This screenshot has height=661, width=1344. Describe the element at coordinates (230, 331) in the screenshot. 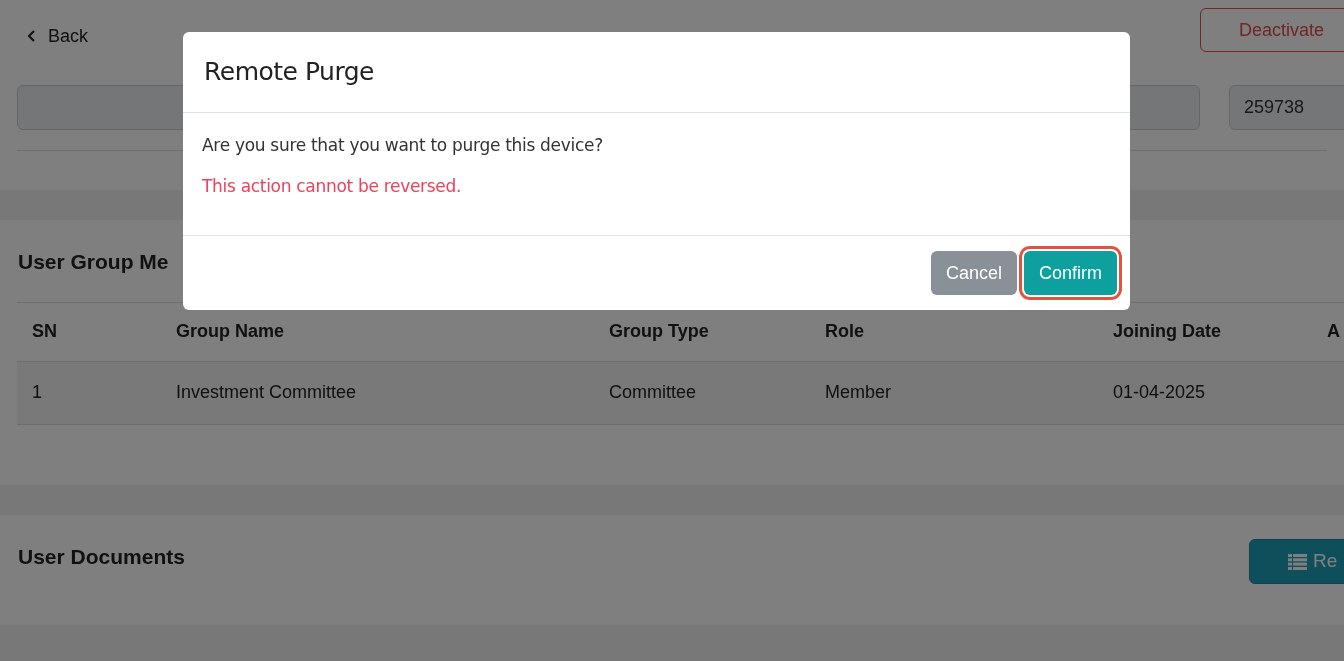

I see `column-header: Group Name` at that location.